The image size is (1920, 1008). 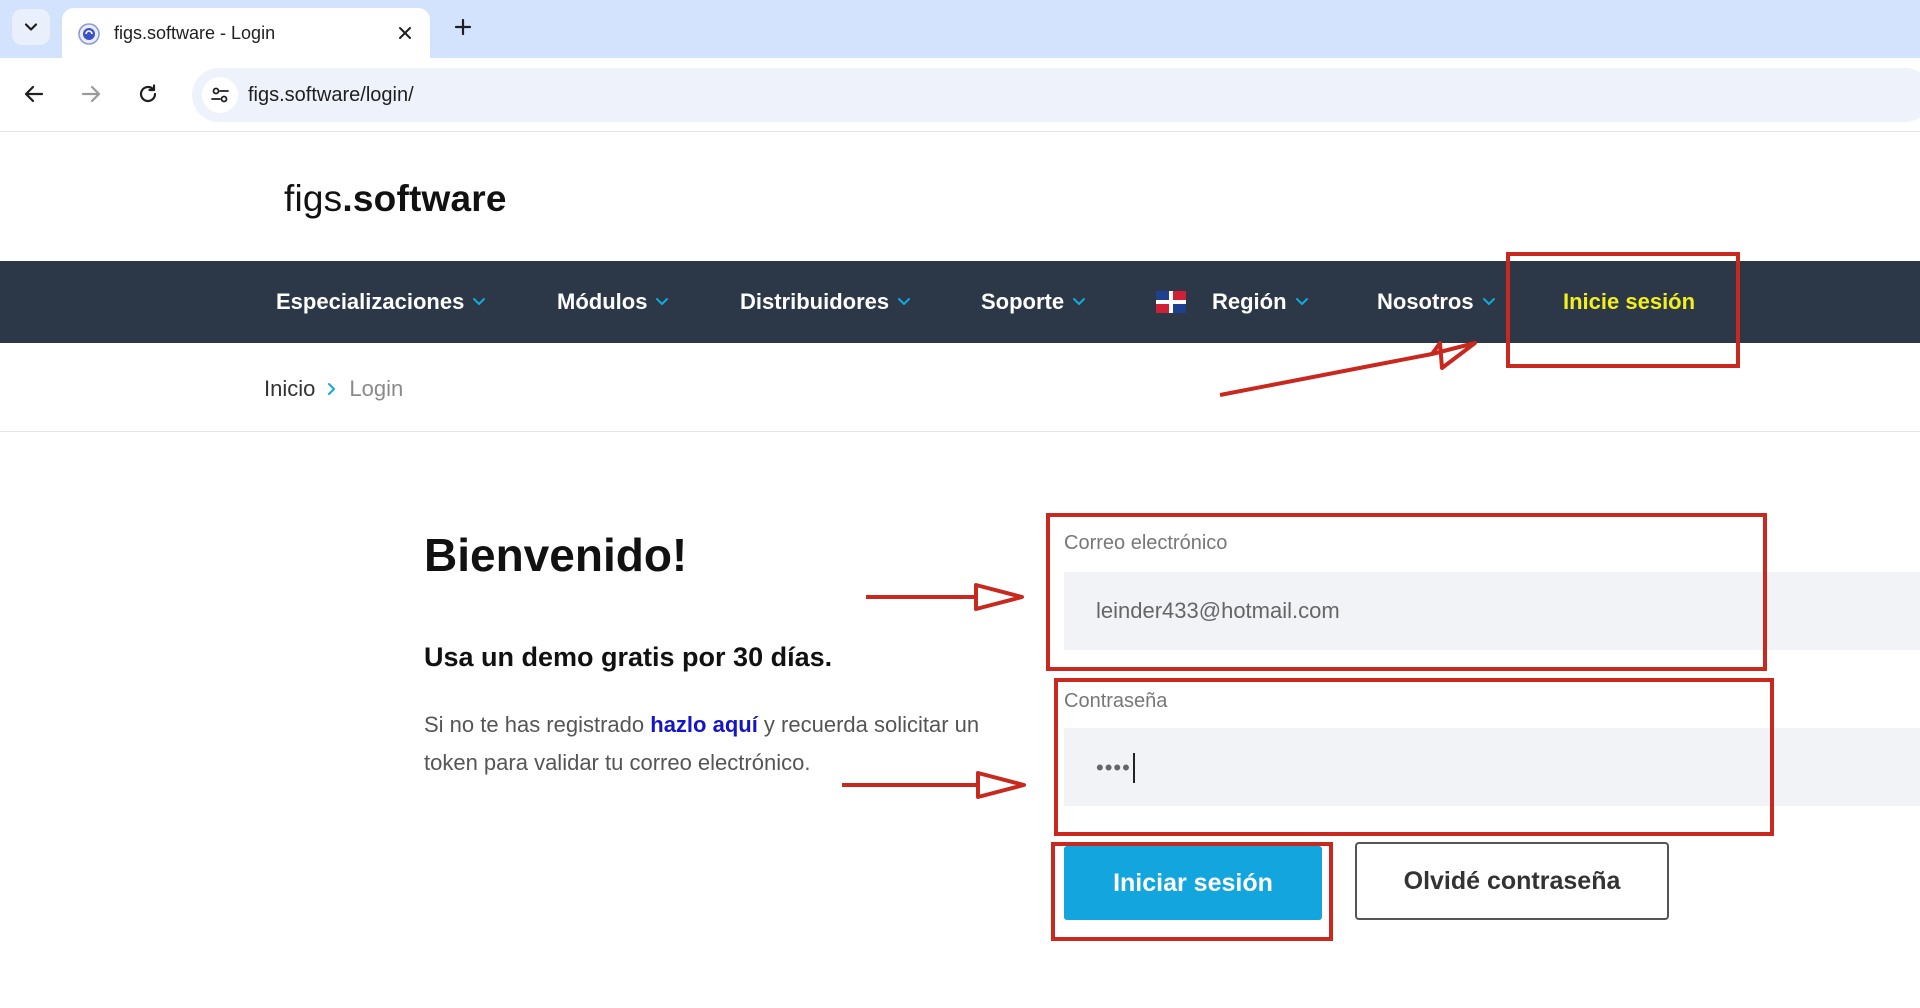 What do you see at coordinates (628, 657) in the screenshot?
I see `demo-subheading: Usa un demo gratis por 30 días.` at bounding box center [628, 657].